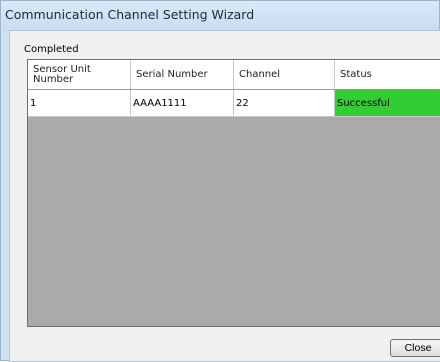 Image resolution: width=440 pixels, height=362 pixels. What do you see at coordinates (284, 103) in the screenshot?
I see `cell-channel: 22` at bounding box center [284, 103].